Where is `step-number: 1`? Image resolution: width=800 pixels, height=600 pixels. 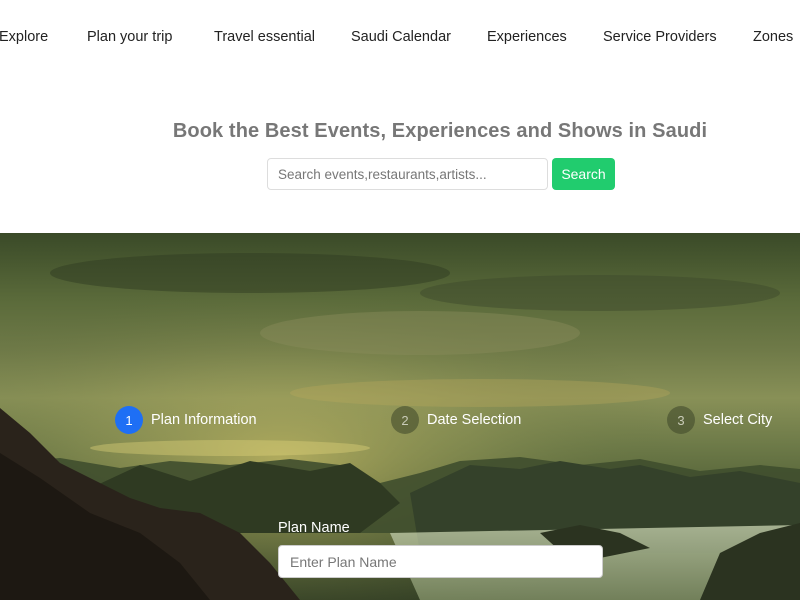 step-number: 1 is located at coordinates (129, 420).